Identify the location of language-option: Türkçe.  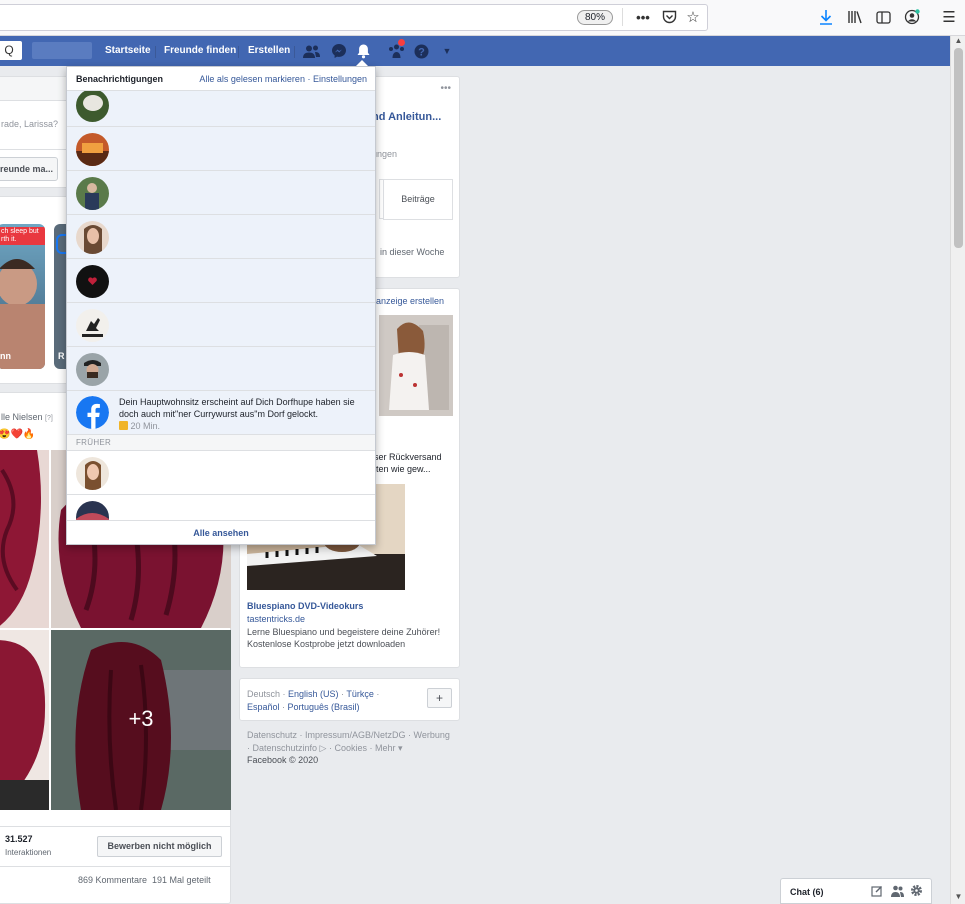
(360, 694).